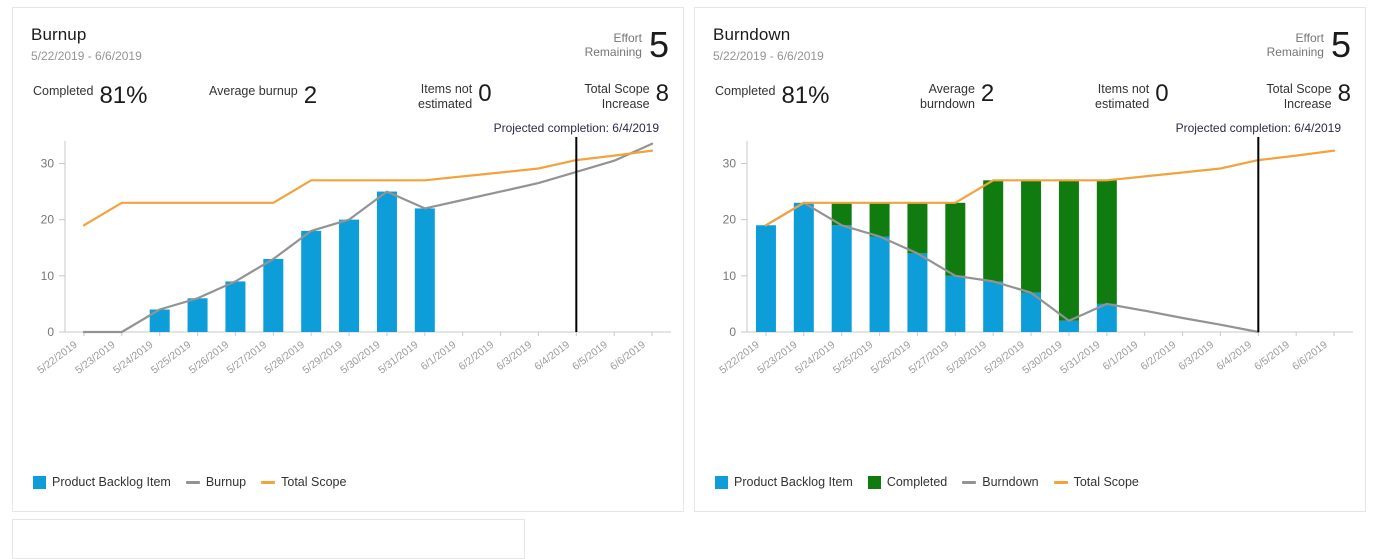 The height and width of the screenshot is (559, 1378). Describe the element at coordinates (917, 482) in the screenshot. I see `legend-item-label: Completed` at that location.